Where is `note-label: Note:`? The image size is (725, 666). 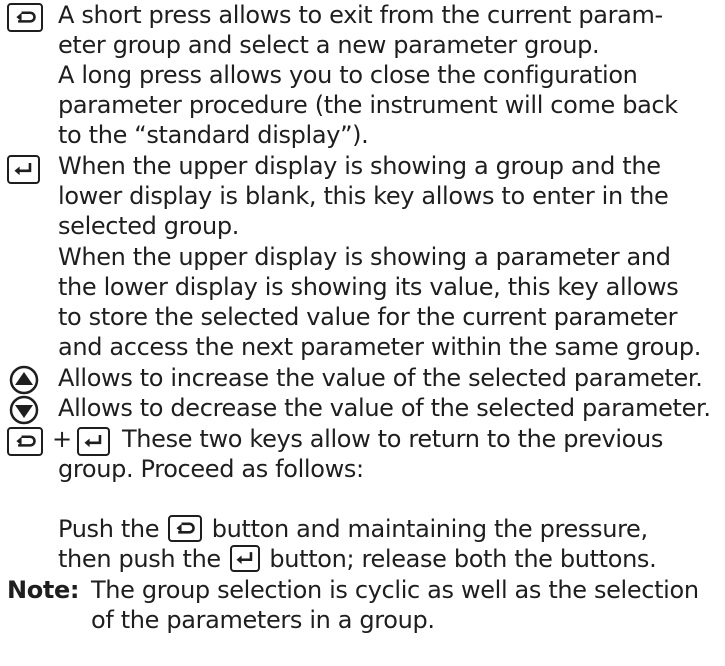
note-label: Note: is located at coordinates (43, 590).